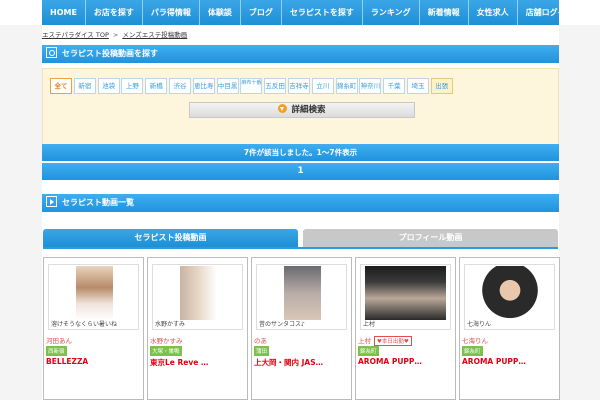 Image resolution: width=600 pixels, height=400 pixels. I want to click on detail-search-label: 詳細検索, so click(308, 110).